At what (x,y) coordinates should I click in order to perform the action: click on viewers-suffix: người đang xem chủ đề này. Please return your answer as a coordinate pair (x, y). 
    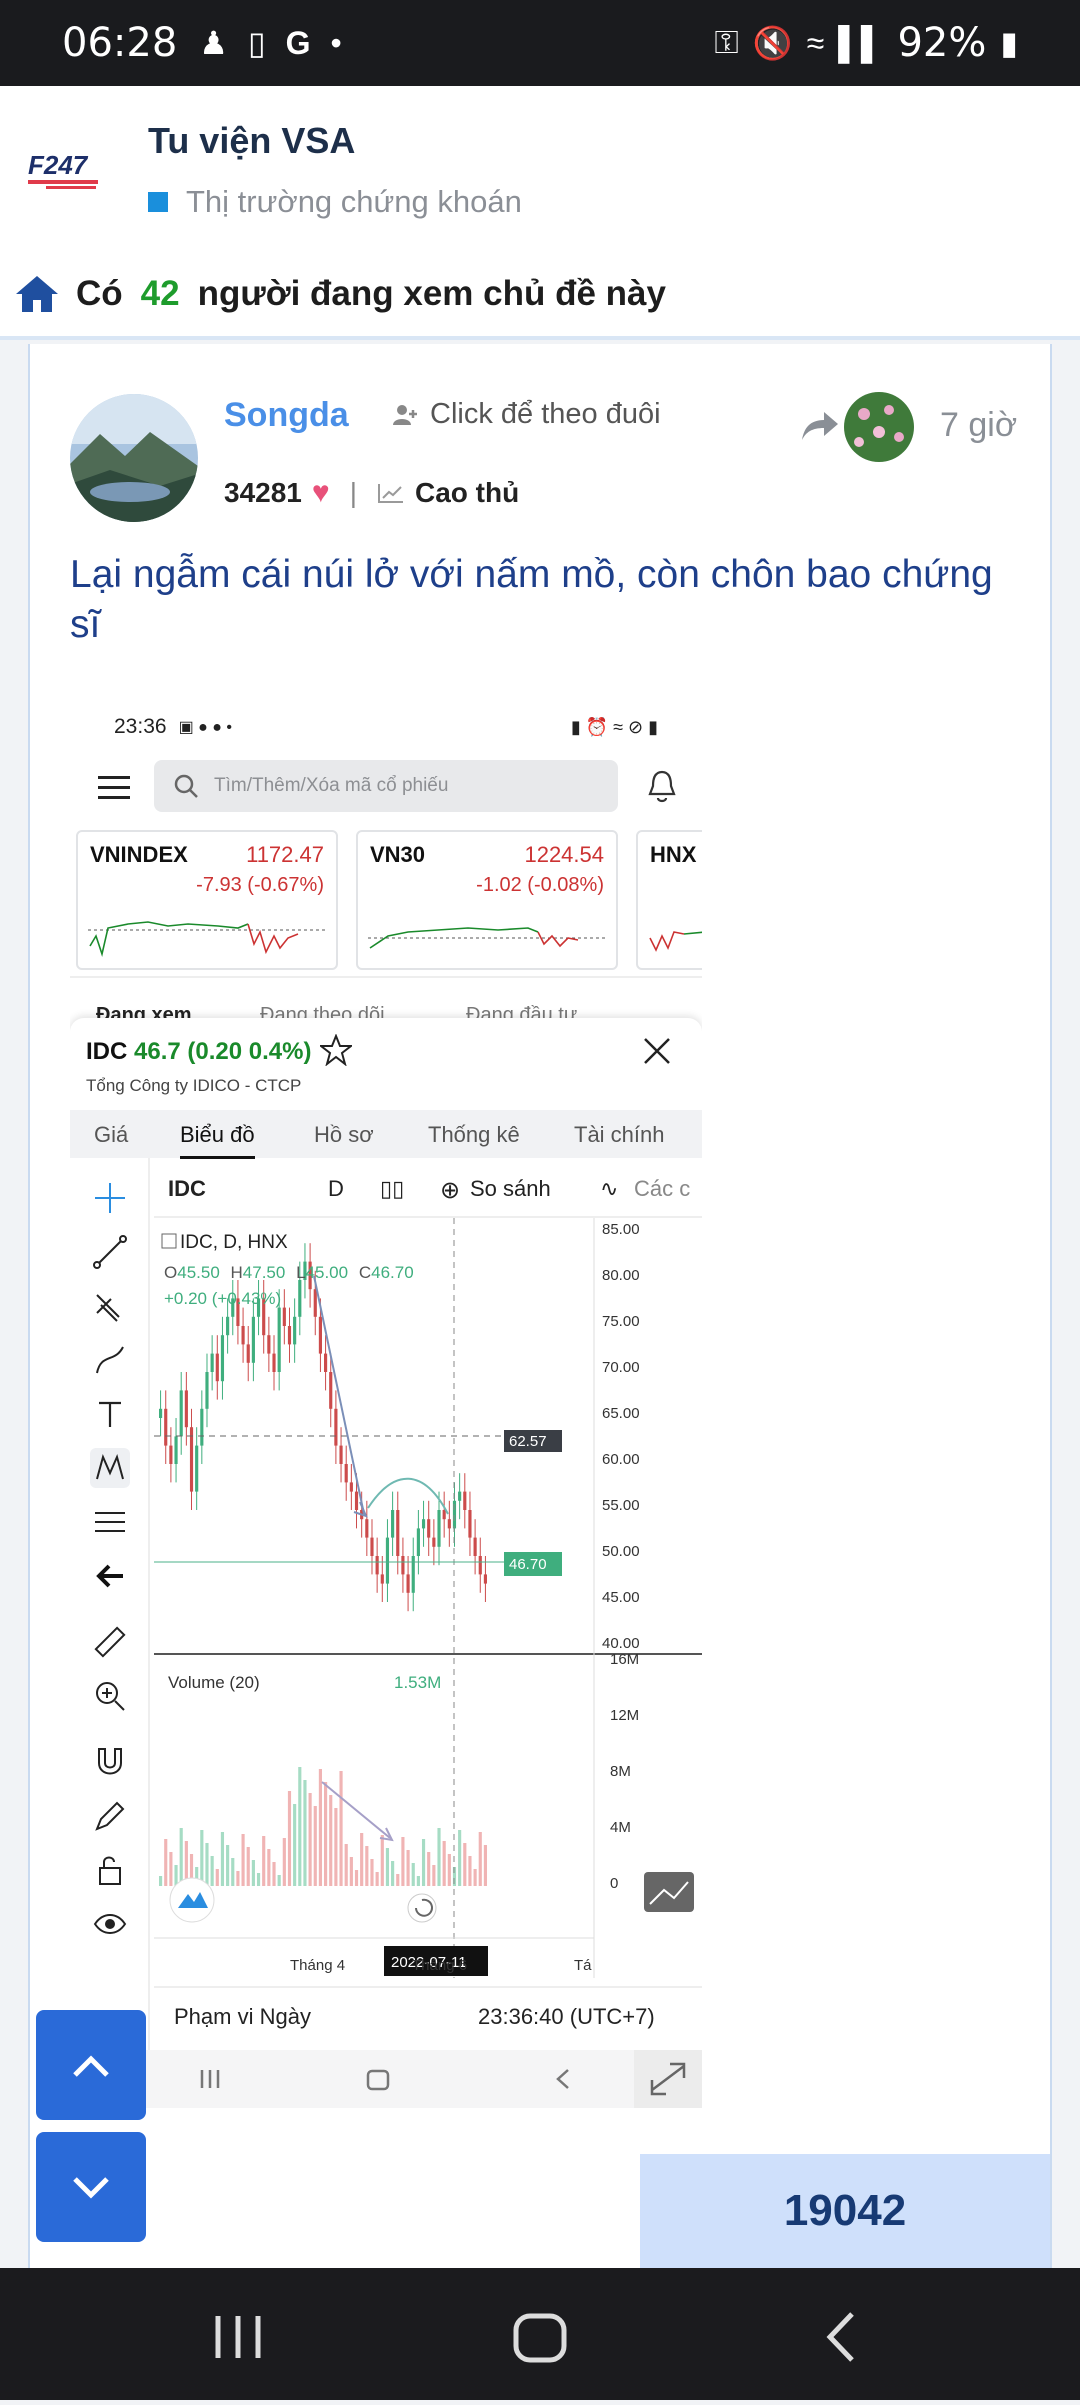
    Looking at the image, I should click on (431, 293).